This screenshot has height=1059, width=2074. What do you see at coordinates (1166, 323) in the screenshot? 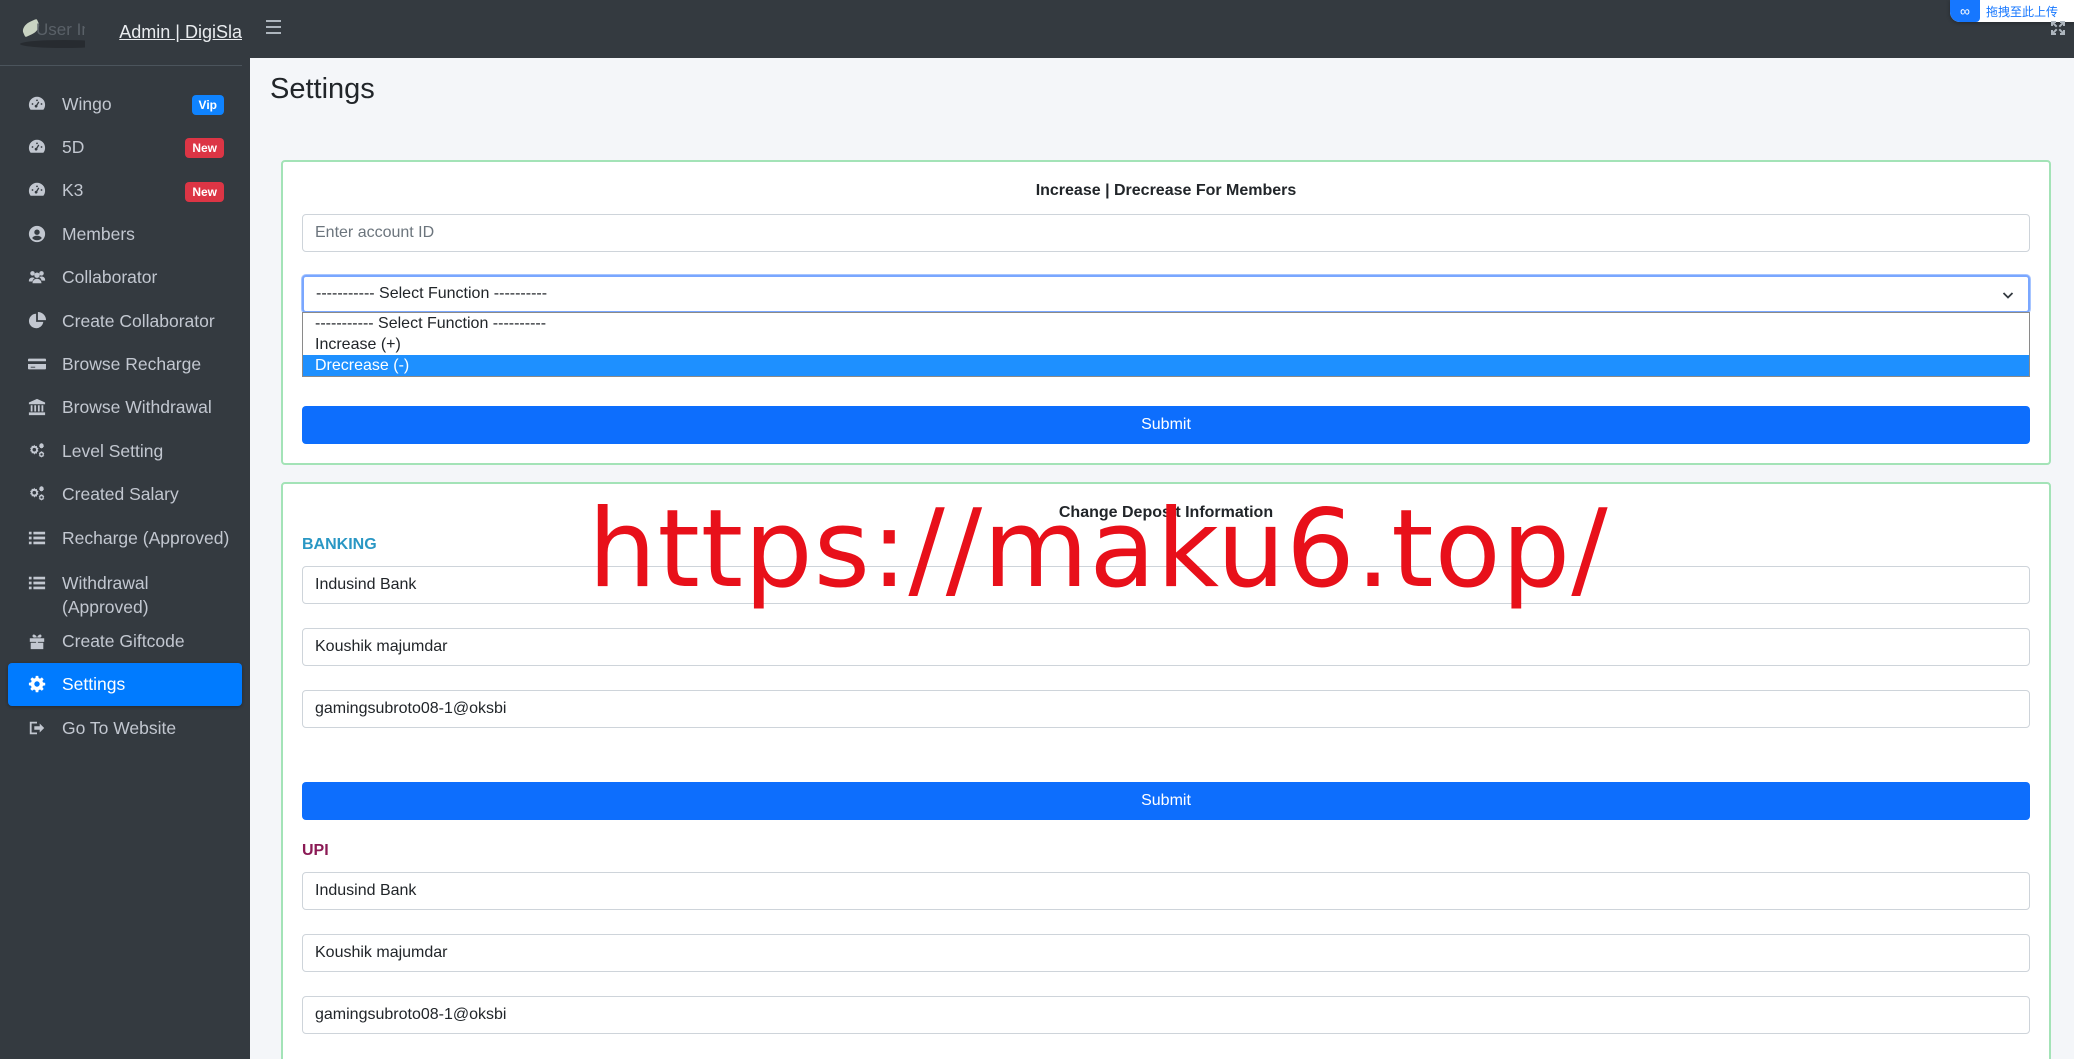
I see `dropdown-option: ----------- Select Function ----------` at bounding box center [1166, 323].